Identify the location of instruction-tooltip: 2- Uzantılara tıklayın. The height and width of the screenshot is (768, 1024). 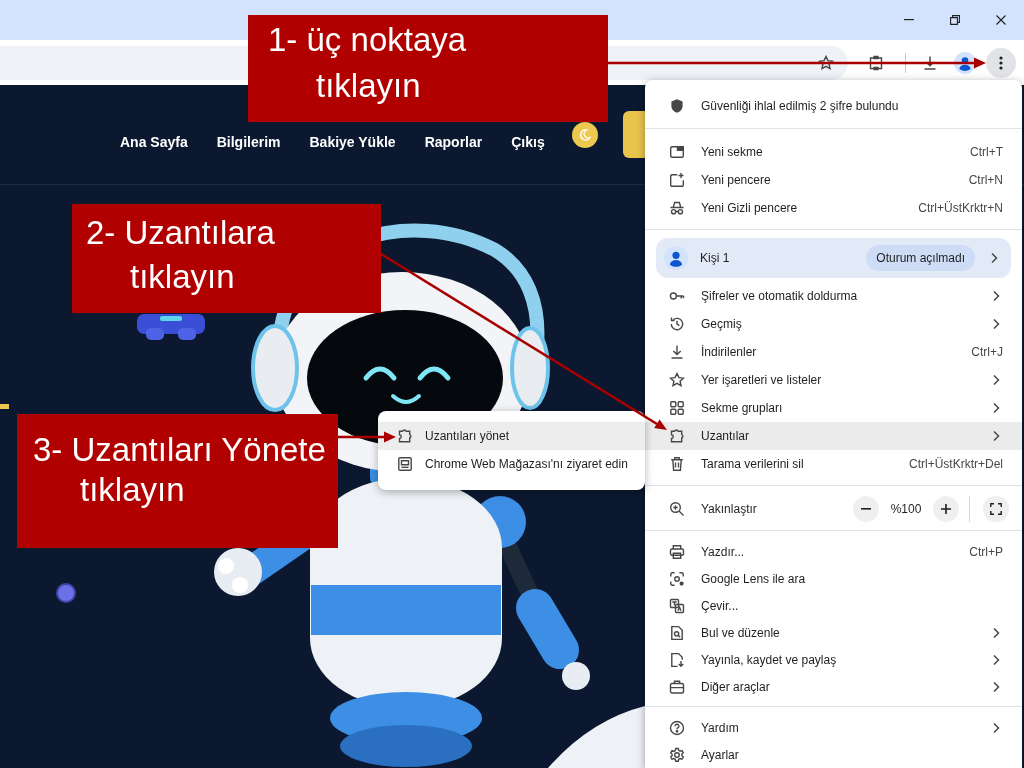
(226, 258).